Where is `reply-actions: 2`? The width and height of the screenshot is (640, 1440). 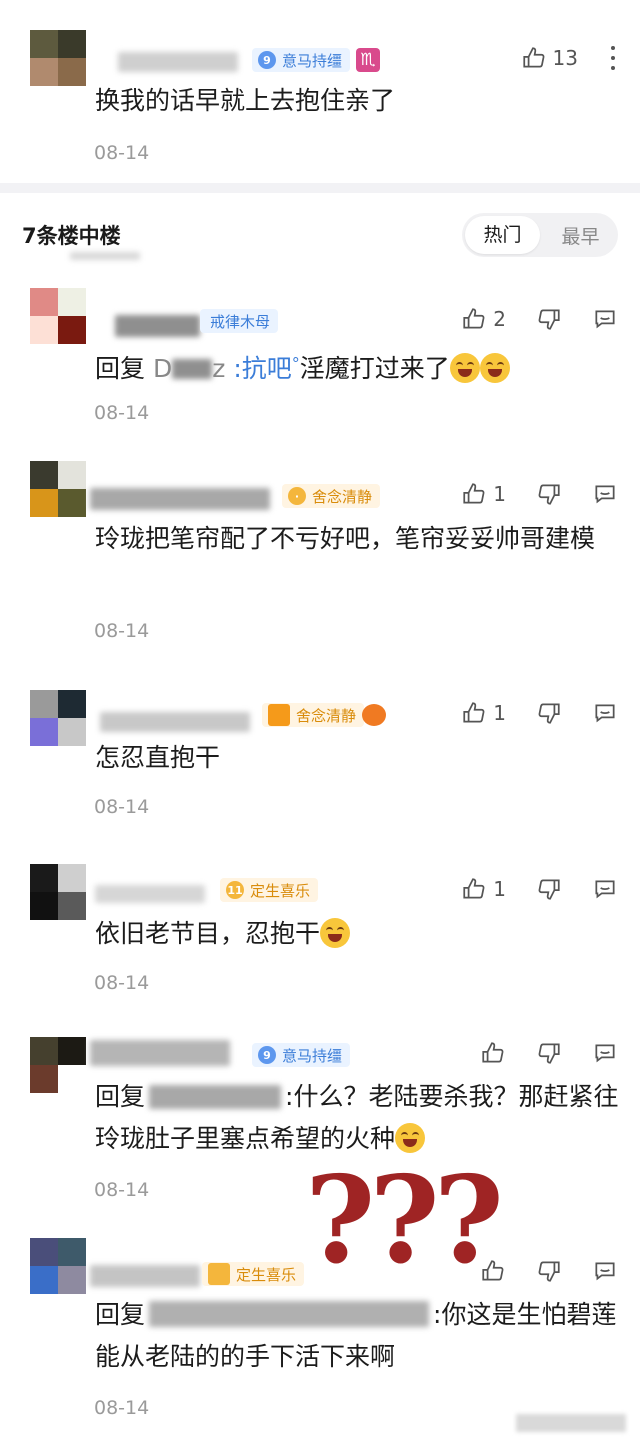
reply-actions: 2 is located at coordinates (539, 319).